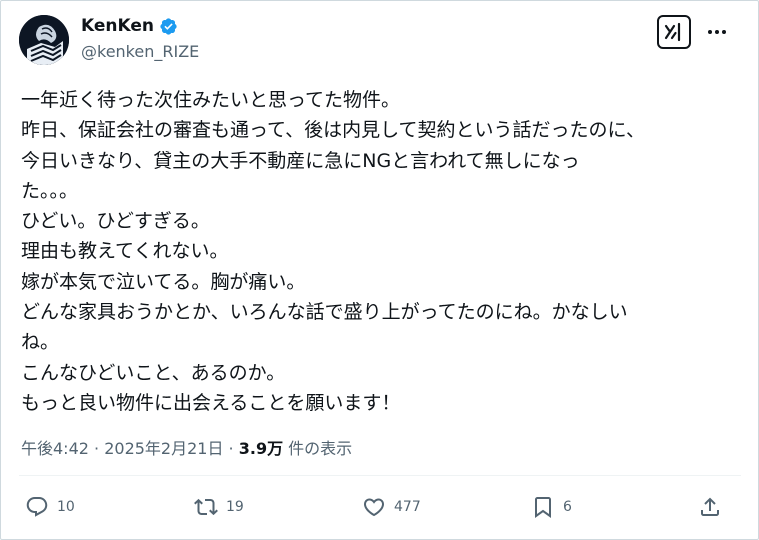 This screenshot has width=759, height=540. I want to click on tweet-meta: 午後4:42 · 2025年2月21日 · 3.9万 件の表示, so click(186, 447).